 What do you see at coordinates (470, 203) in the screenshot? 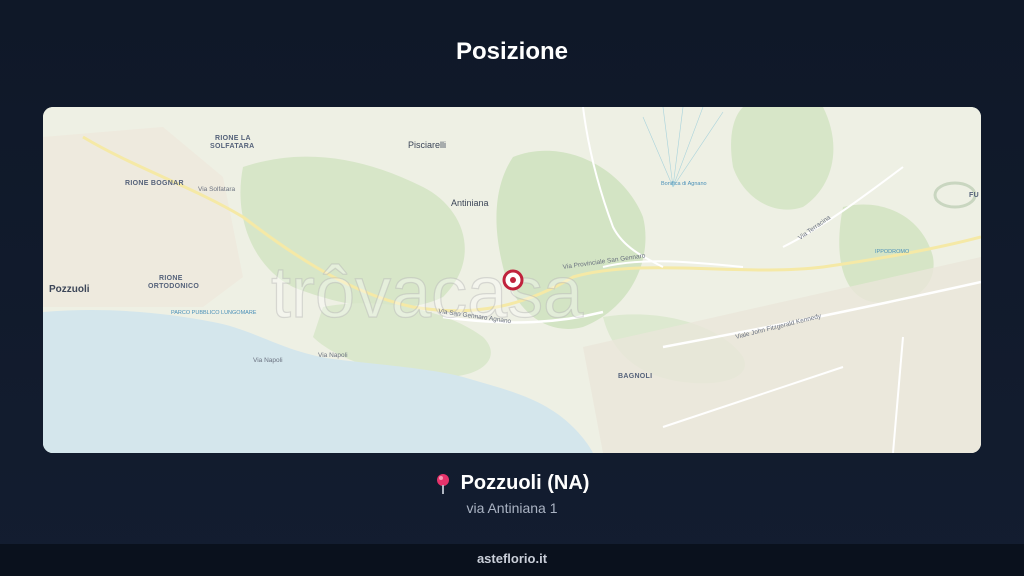
I see `map-label-antiniana: Antiniana` at bounding box center [470, 203].